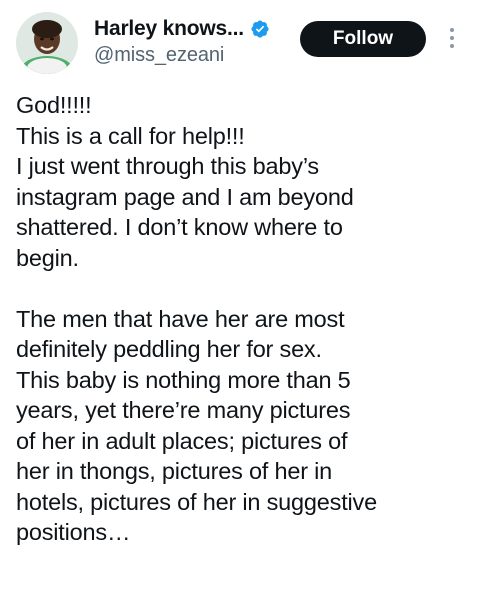  Describe the element at coordinates (169, 349) in the screenshot. I see `tweet-line: definitely peddling her for sex.` at that location.